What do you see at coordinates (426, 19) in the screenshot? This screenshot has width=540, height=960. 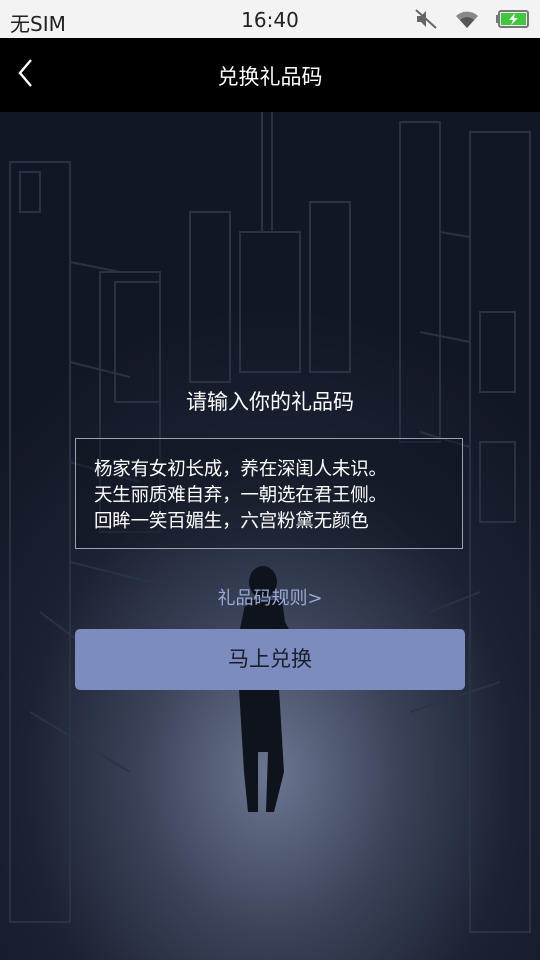 I see `mute-icon` at bounding box center [426, 19].